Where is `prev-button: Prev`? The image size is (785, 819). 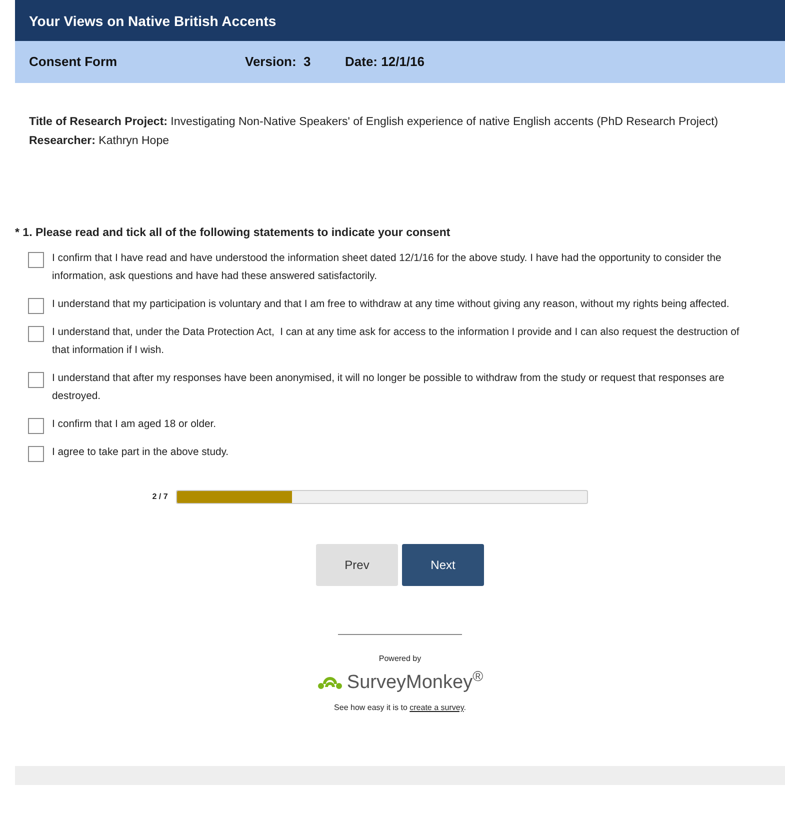 prev-button: Prev is located at coordinates (357, 565).